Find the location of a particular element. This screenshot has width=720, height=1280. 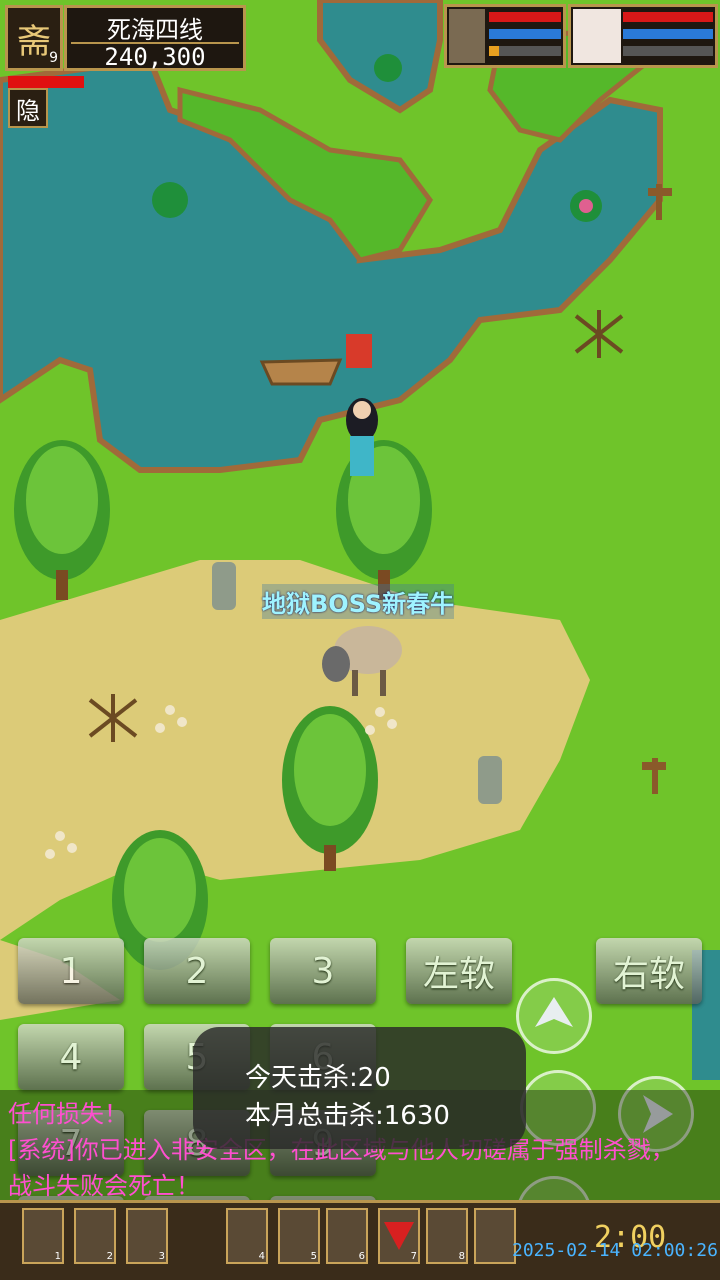

skill-slot: 5 is located at coordinates (299, 1236).